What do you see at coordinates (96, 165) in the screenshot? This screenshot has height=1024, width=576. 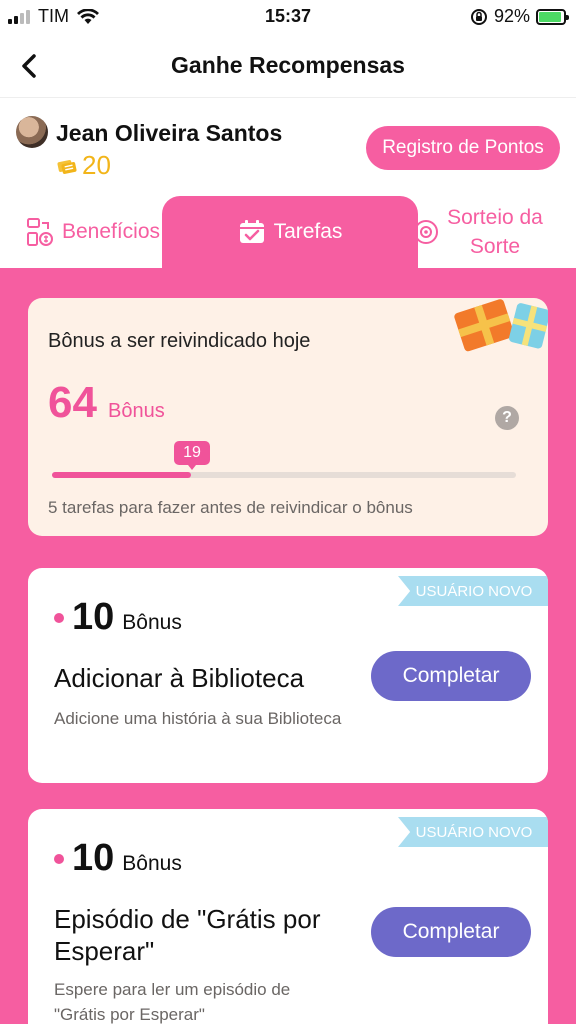 I see `points-value: 20` at bounding box center [96, 165].